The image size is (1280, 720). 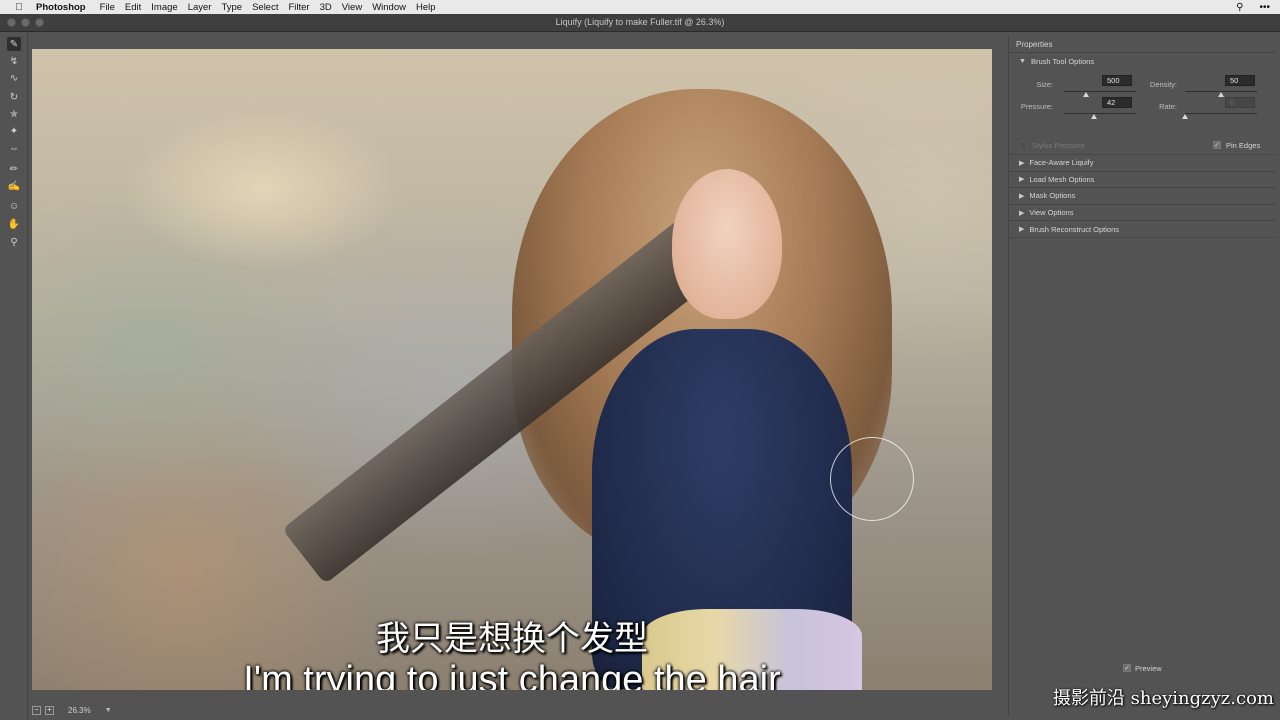 What do you see at coordinates (108, 710) in the screenshot?
I see `zoom-dropdown-icon: ▼` at bounding box center [108, 710].